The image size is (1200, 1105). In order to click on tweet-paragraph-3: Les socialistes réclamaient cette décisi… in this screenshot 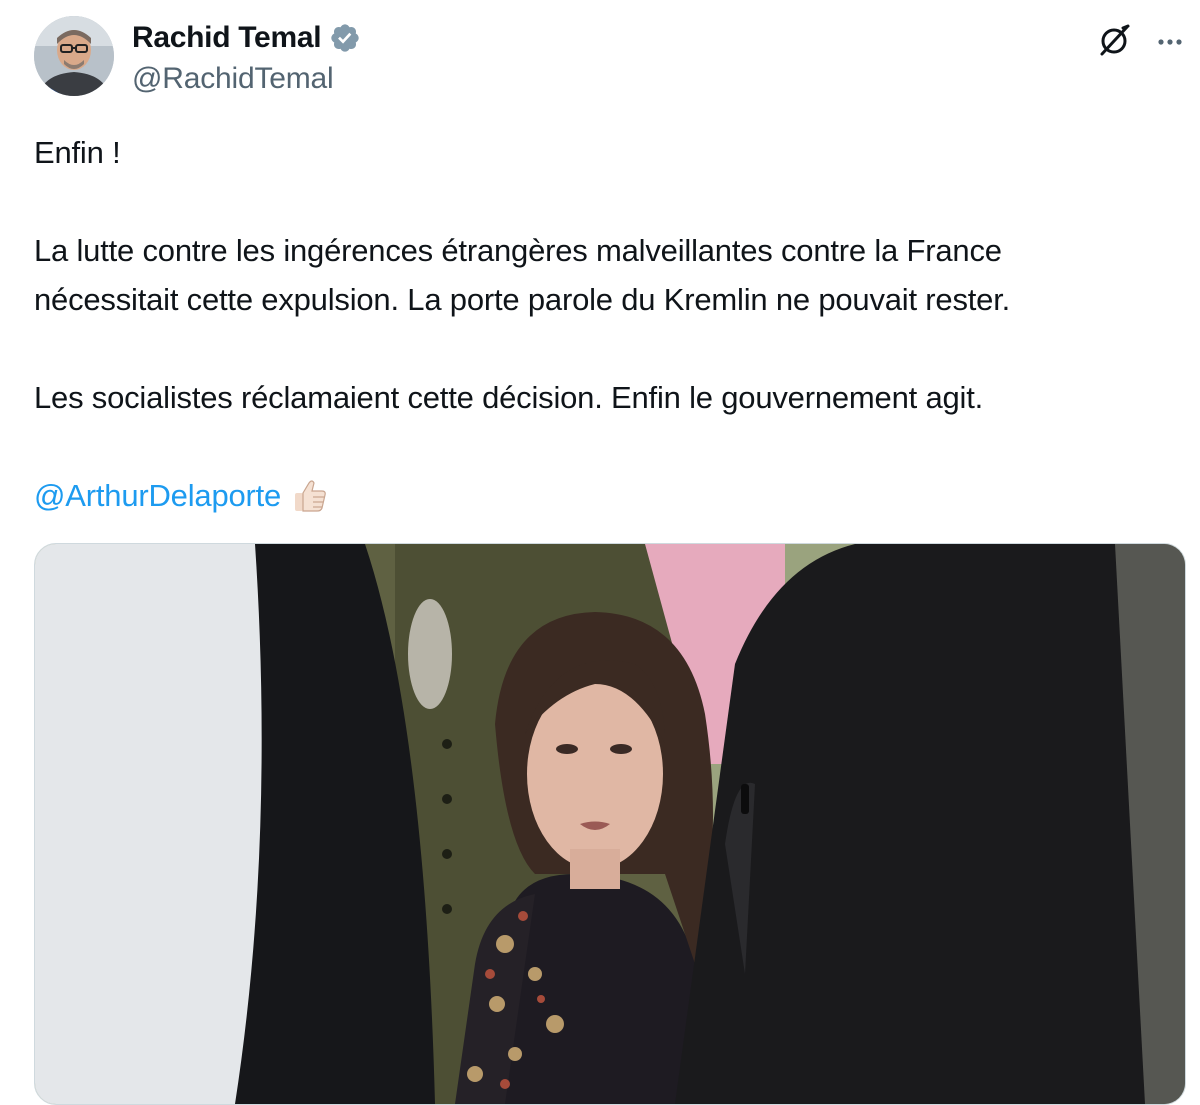, I will do `click(509, 397)`.